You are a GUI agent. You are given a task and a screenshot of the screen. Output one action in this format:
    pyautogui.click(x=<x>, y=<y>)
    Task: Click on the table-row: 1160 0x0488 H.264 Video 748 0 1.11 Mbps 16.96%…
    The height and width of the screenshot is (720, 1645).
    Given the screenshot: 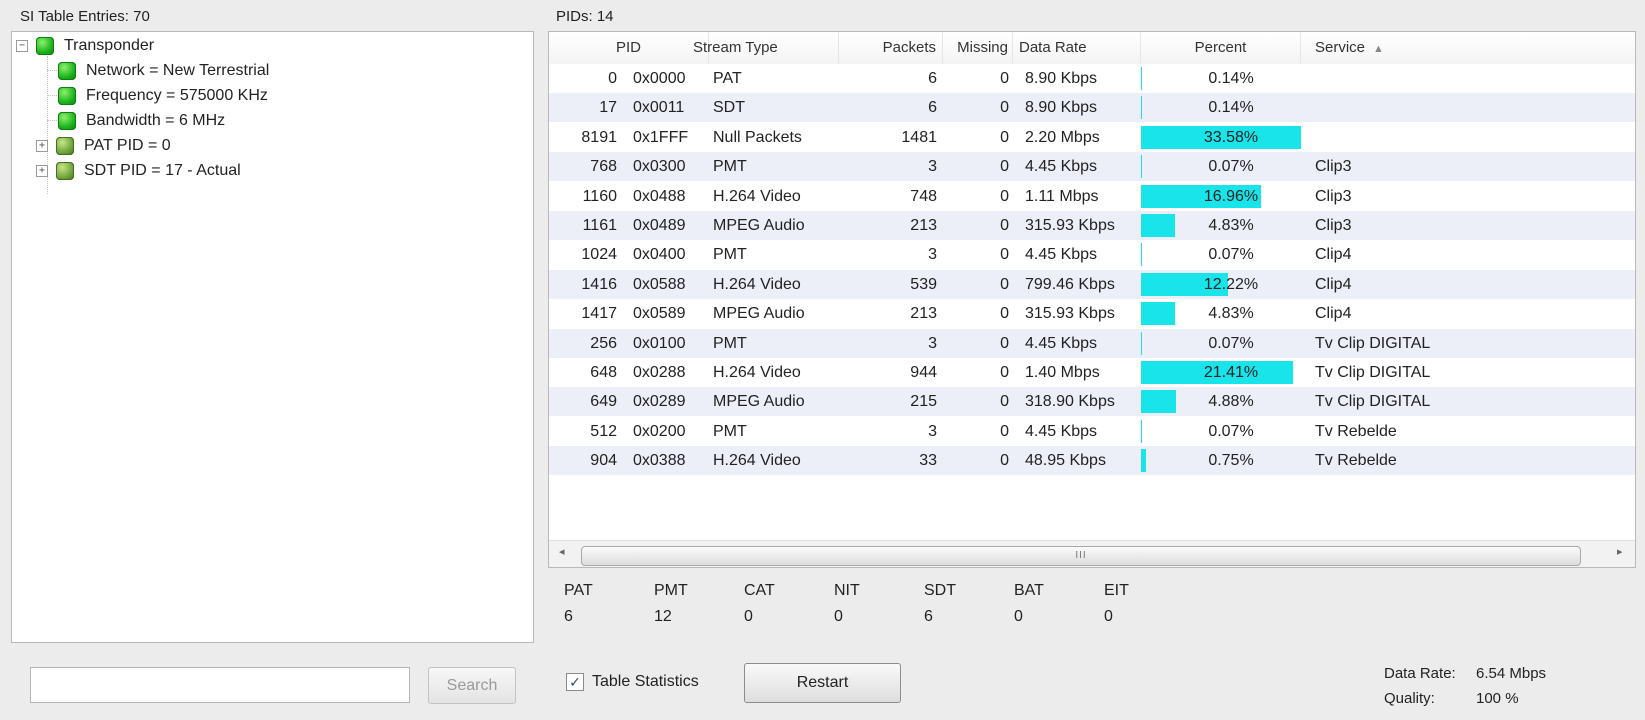 What is the action you would take?
    pyautogui.click(x=1092, y=196)
    